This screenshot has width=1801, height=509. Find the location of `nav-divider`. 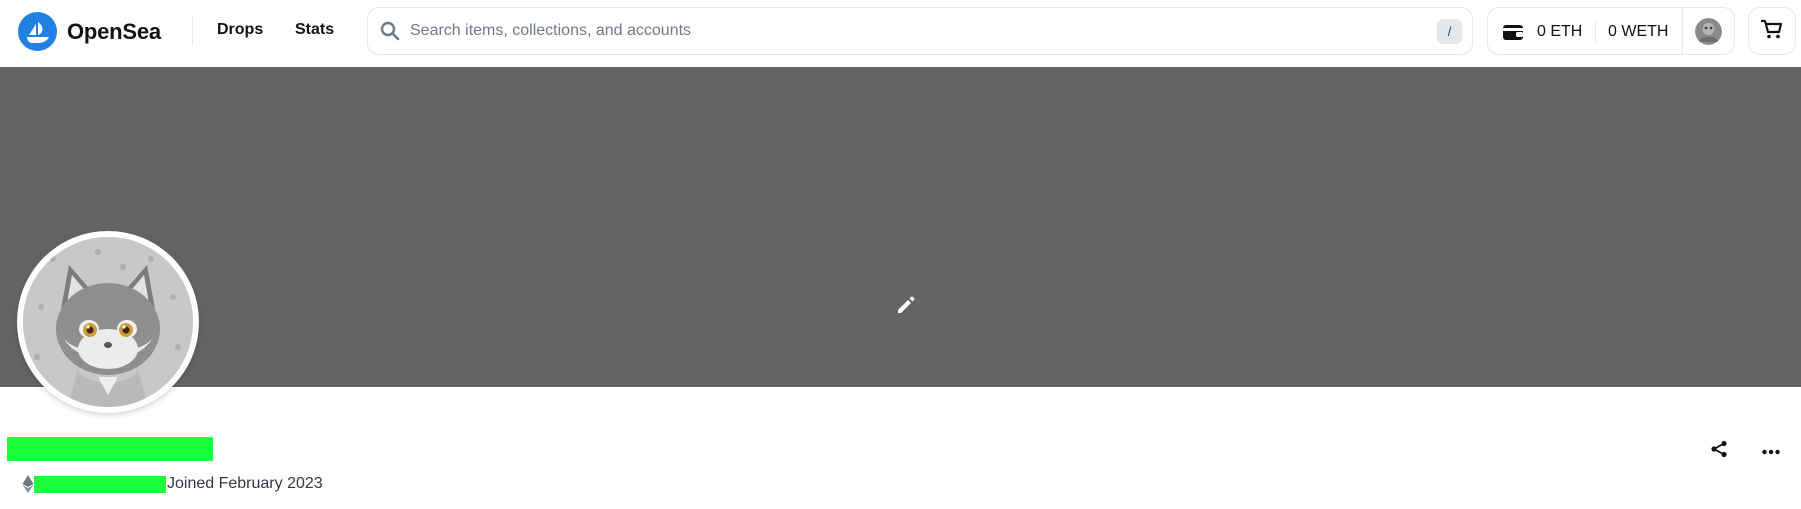

nav-divider is located at coordinates (192, 31).